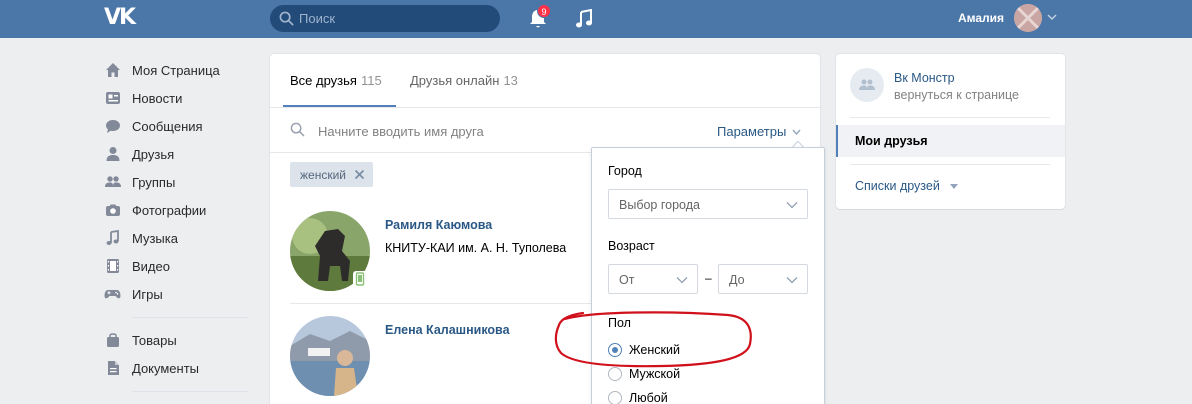 The width and height of the screenshot is (1192, 404). Describe the element at coordinates (330, 356) in the screenshot. I see `friend-avatar` at that location.